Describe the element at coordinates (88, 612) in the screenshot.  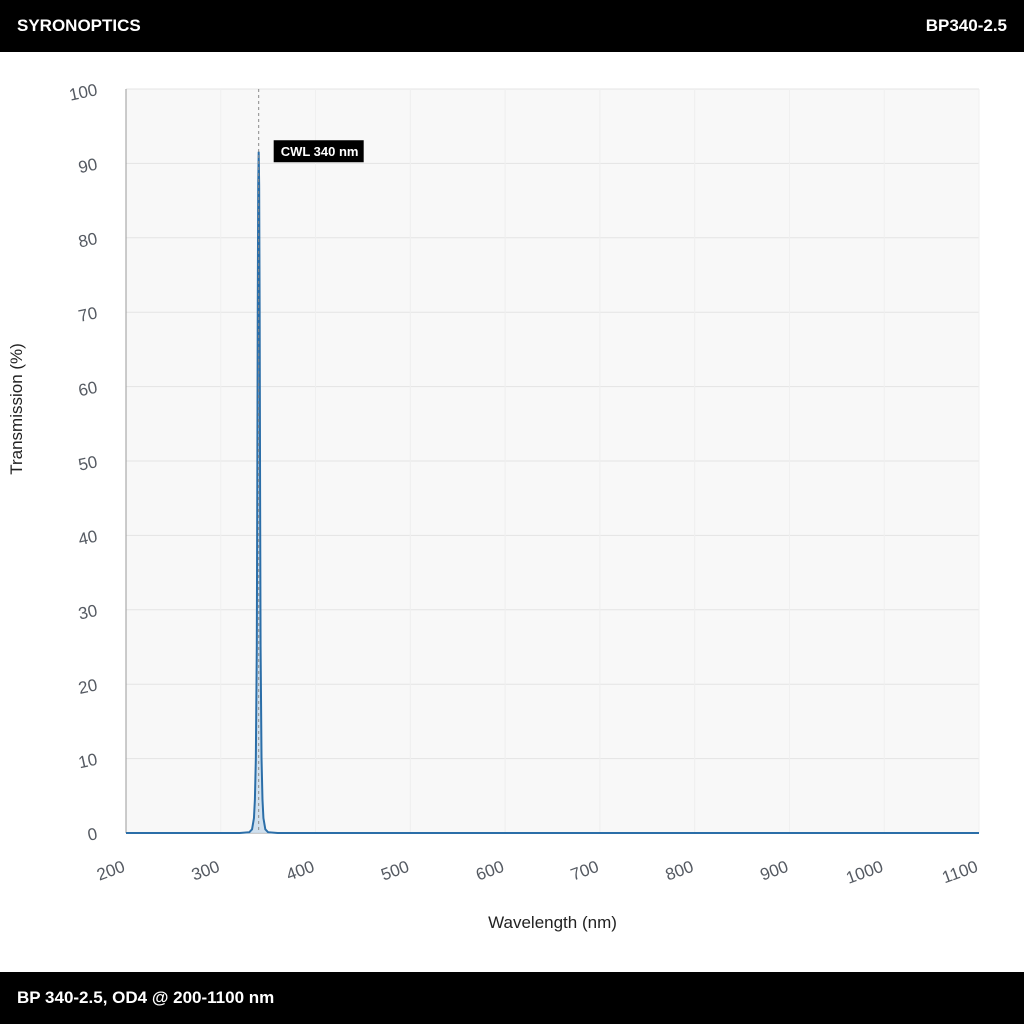
I see `y-tick-label: 30` at that location.